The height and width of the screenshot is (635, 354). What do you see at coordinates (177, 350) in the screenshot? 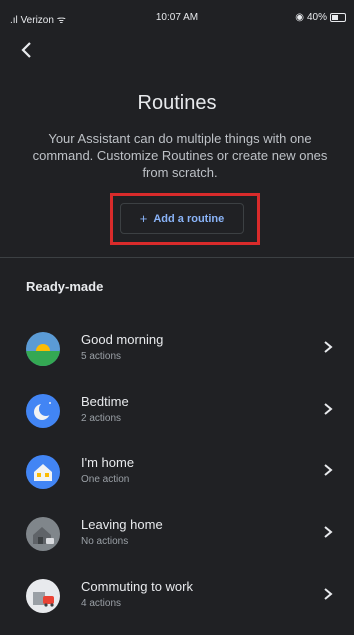
I see `routine-item-good-morning: Good morning 5 actions` at bounding box center [177, 350].